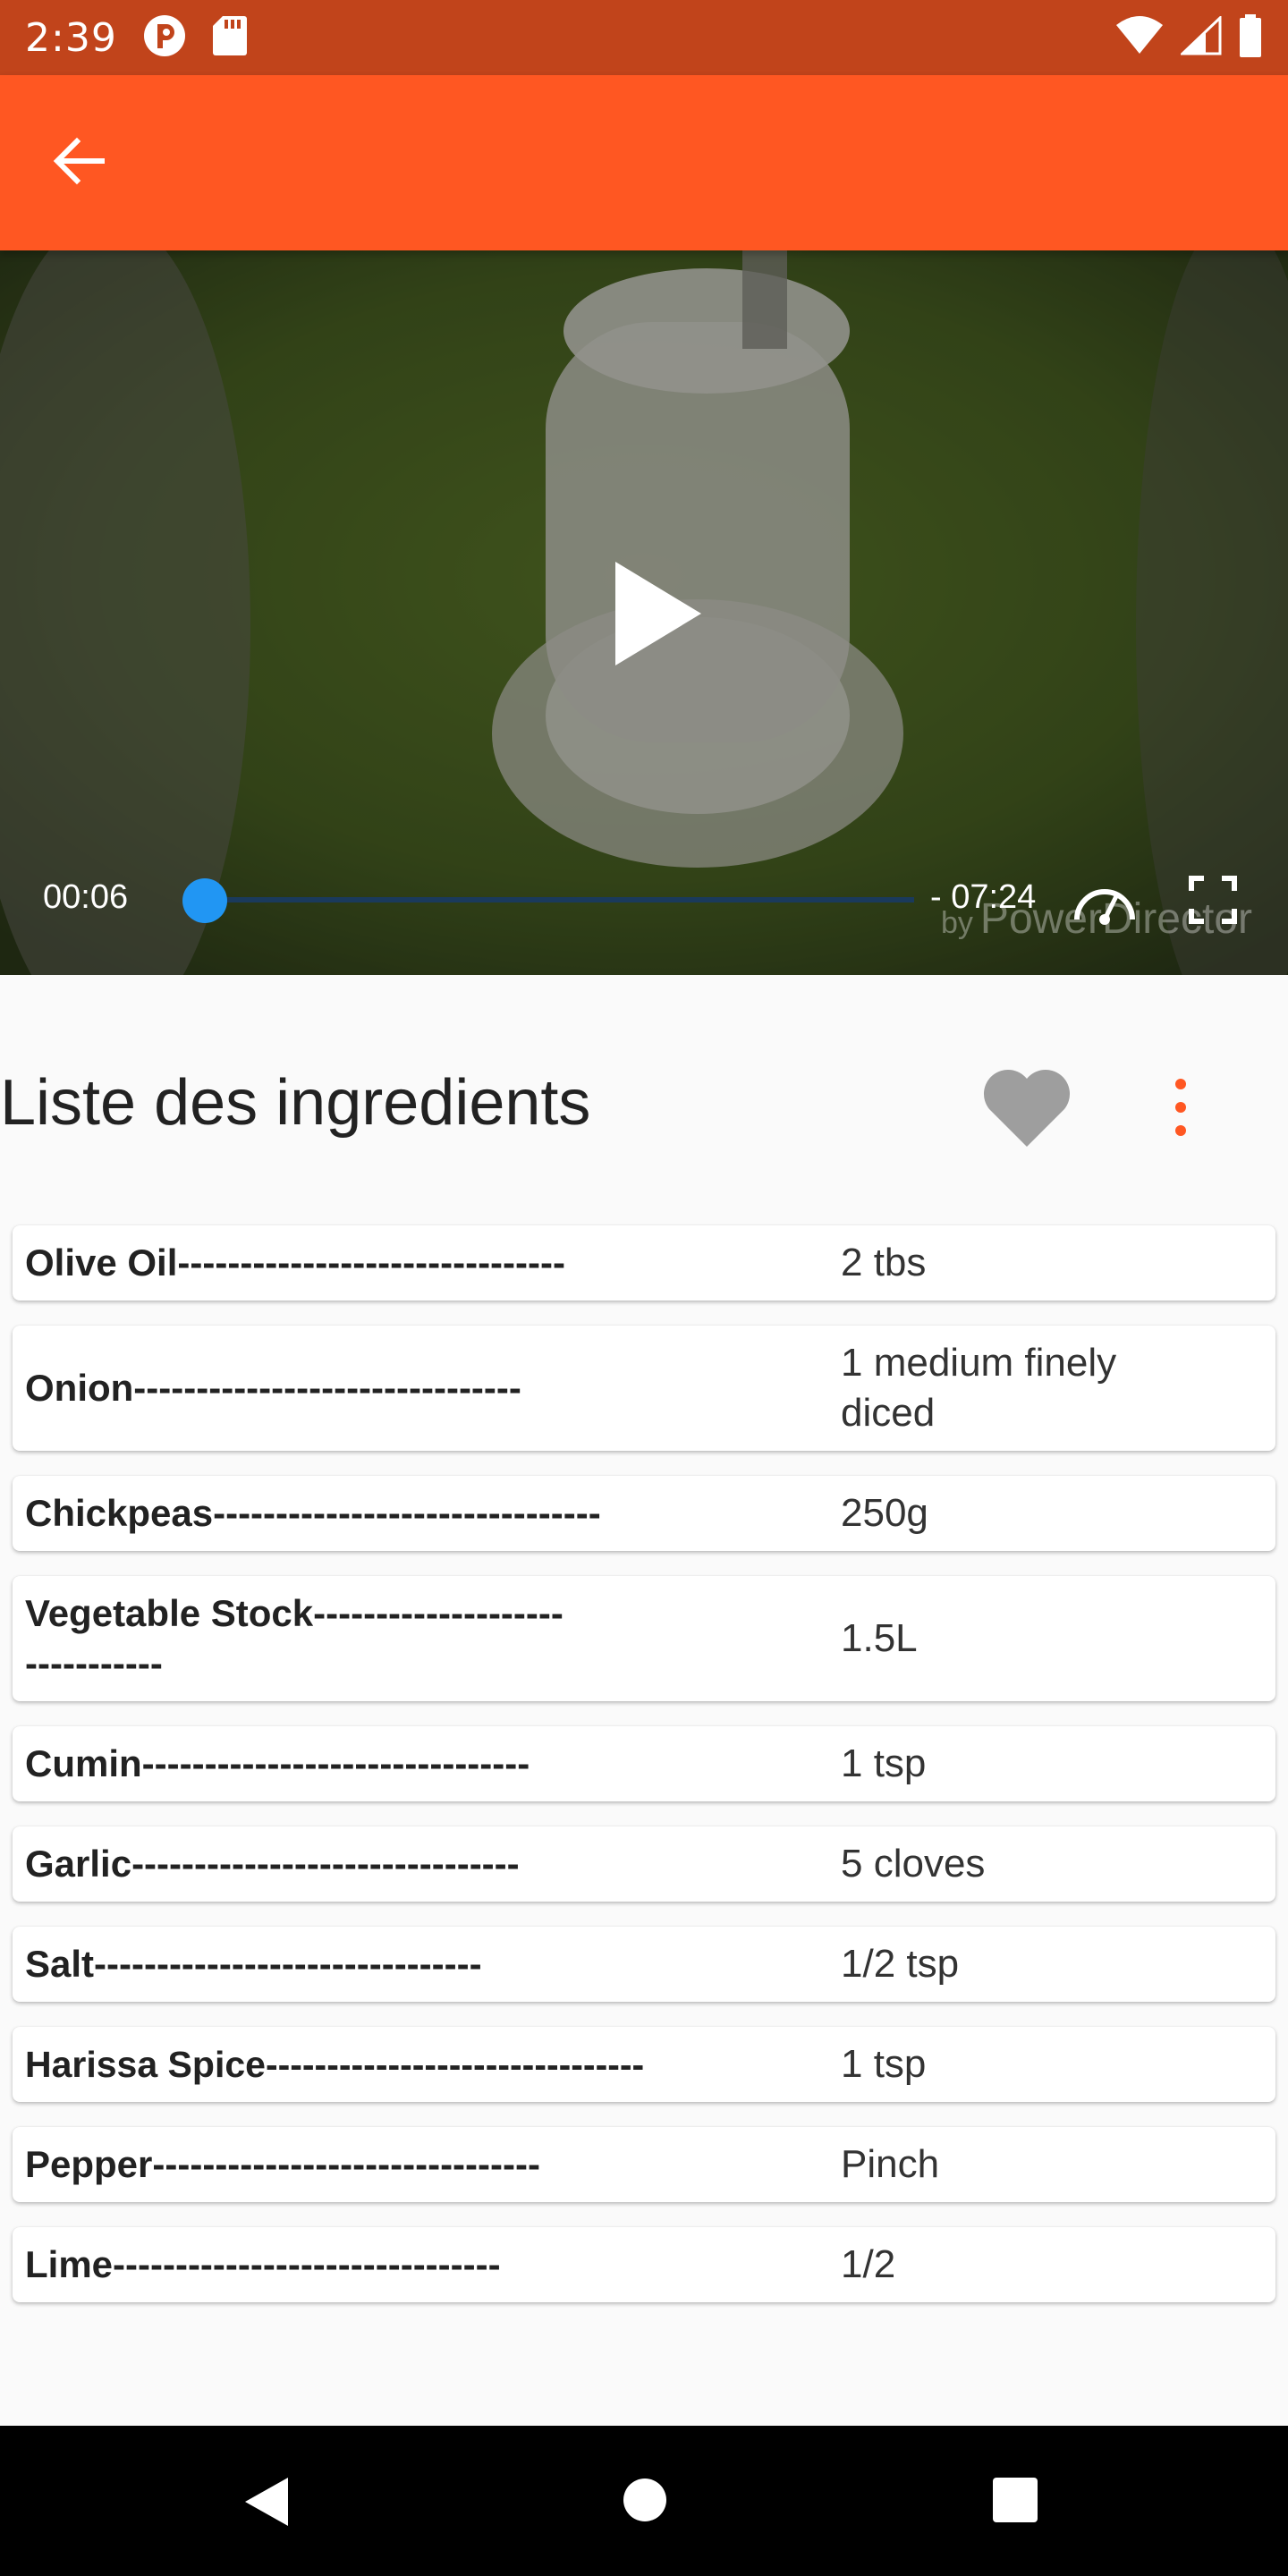 The width and height of the screenshot is (1288, 2576). Describe the element at coordinates (1213, 900) in the screenshot. I see `fullscreen-button` at that location.